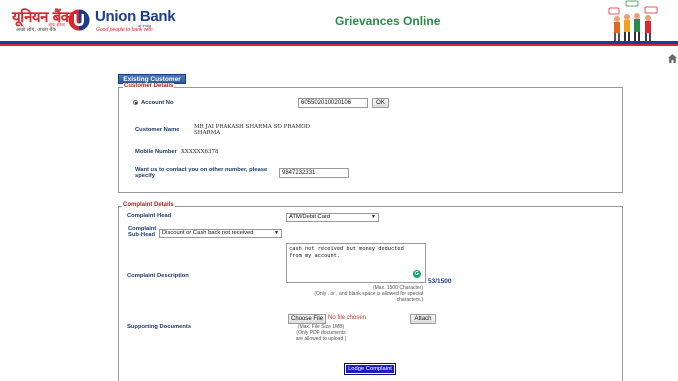 The image size is (678, 381). What do you see at coordinates (423, 319) in the screenshot?
I see `attach-button: Attach` at bounding box center [423, 319].